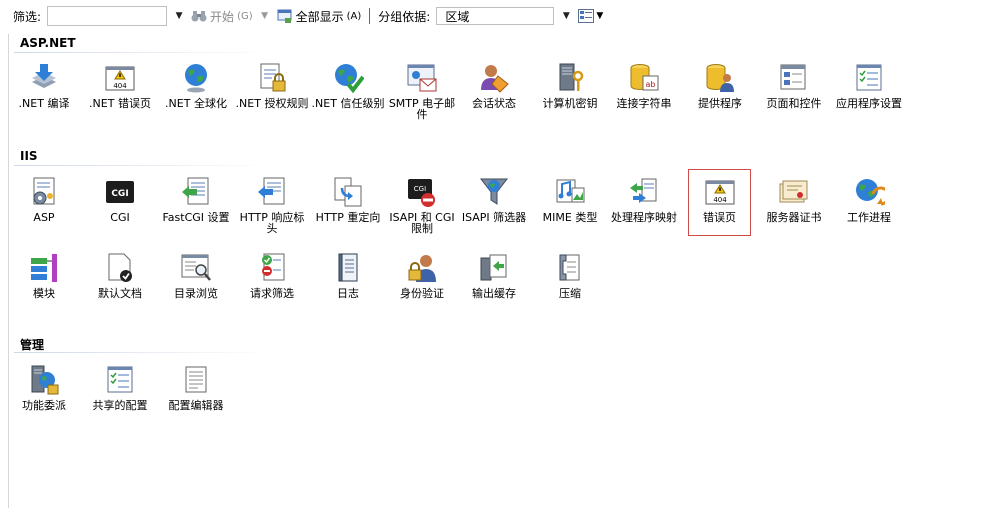  I want to click on feature-app-settings: 应用程序设置, so click(869, 93).